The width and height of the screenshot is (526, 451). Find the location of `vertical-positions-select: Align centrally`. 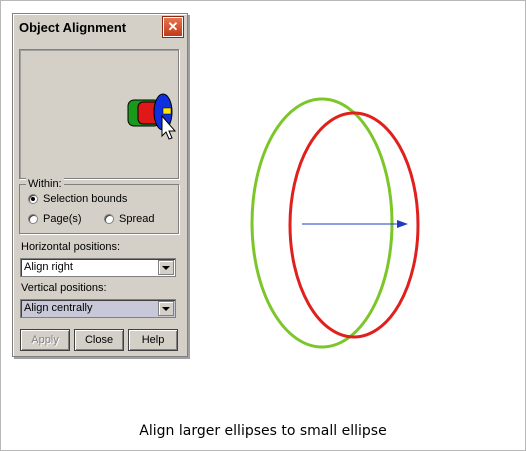

vertical-positions-select: Align centrally is located at coordinates (98, 308).